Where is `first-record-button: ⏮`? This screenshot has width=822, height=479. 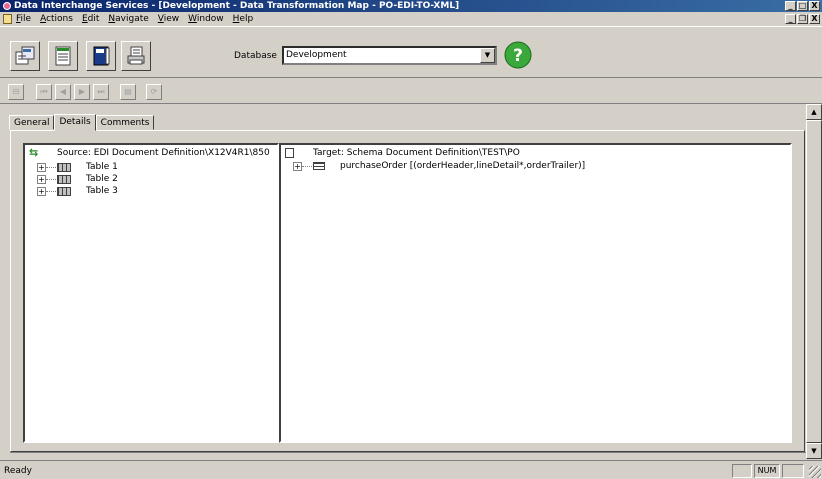
first-record-button: ⏮ is located at coordinates (44, 92).